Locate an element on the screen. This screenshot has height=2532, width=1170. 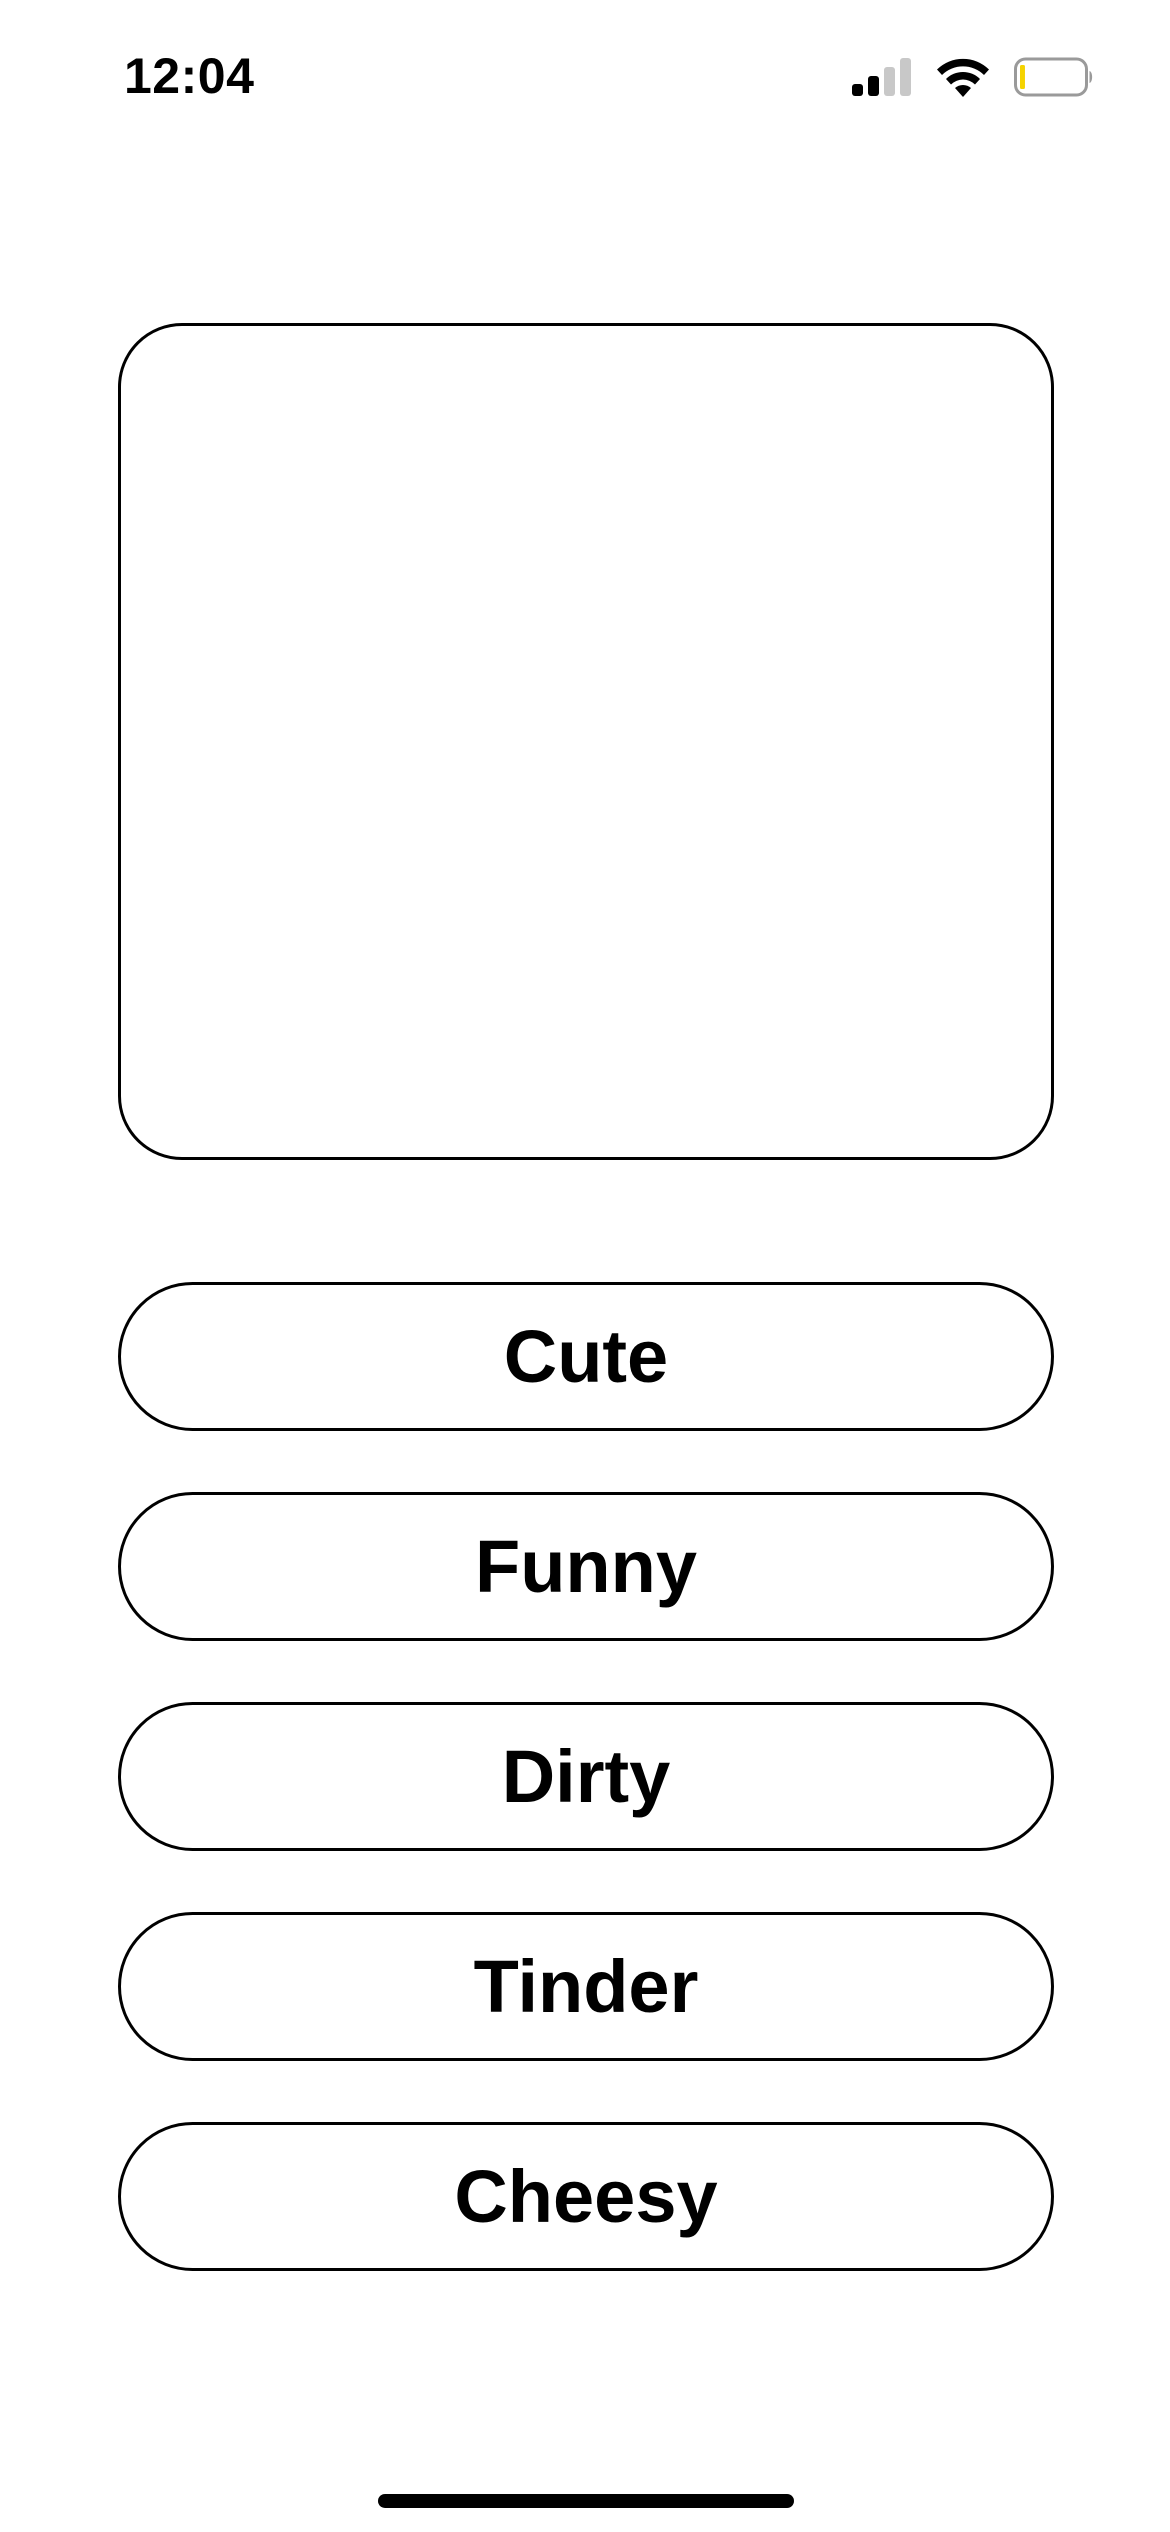
status-icons is located at coordinates (973, 77).